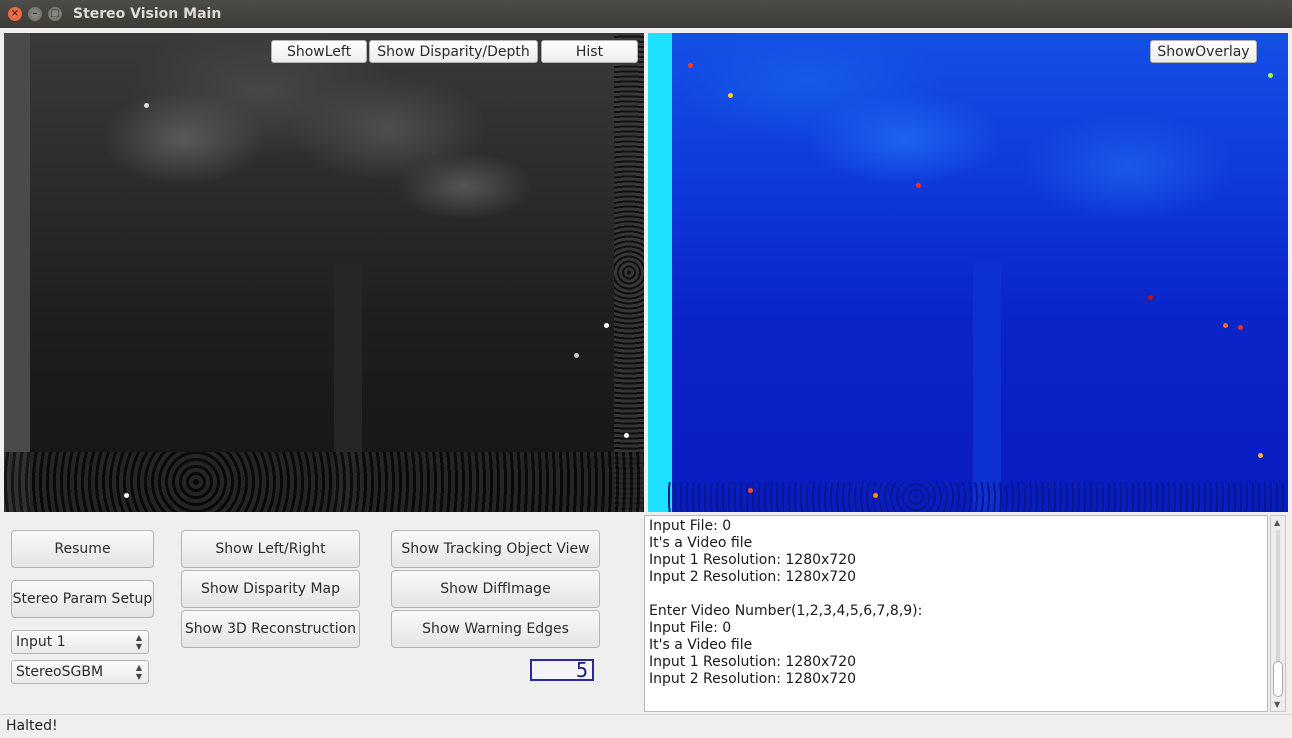 Image resolution: width=1292 pixels, height=738 pixels. Describe the element at coordinates (987, 387) in the screenshot. I see `image-tree-trunk` at that location.